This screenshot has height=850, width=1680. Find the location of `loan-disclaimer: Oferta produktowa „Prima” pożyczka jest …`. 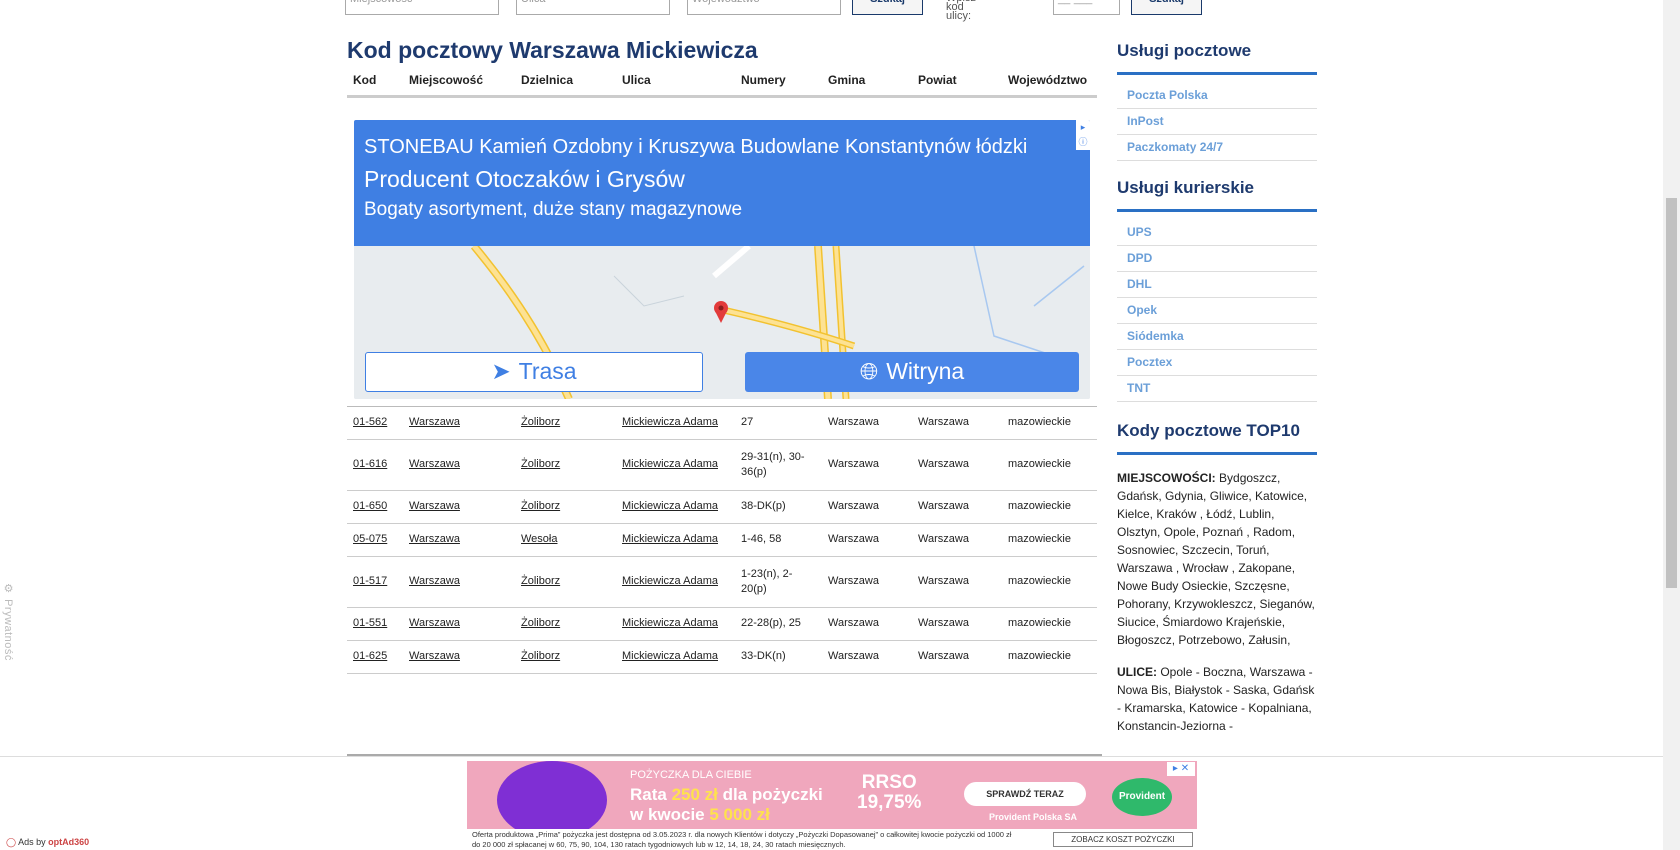

loan-disclaimer: Oferta produktowa „Prima” pożyczka jest … is located at coordinates (742, 839).